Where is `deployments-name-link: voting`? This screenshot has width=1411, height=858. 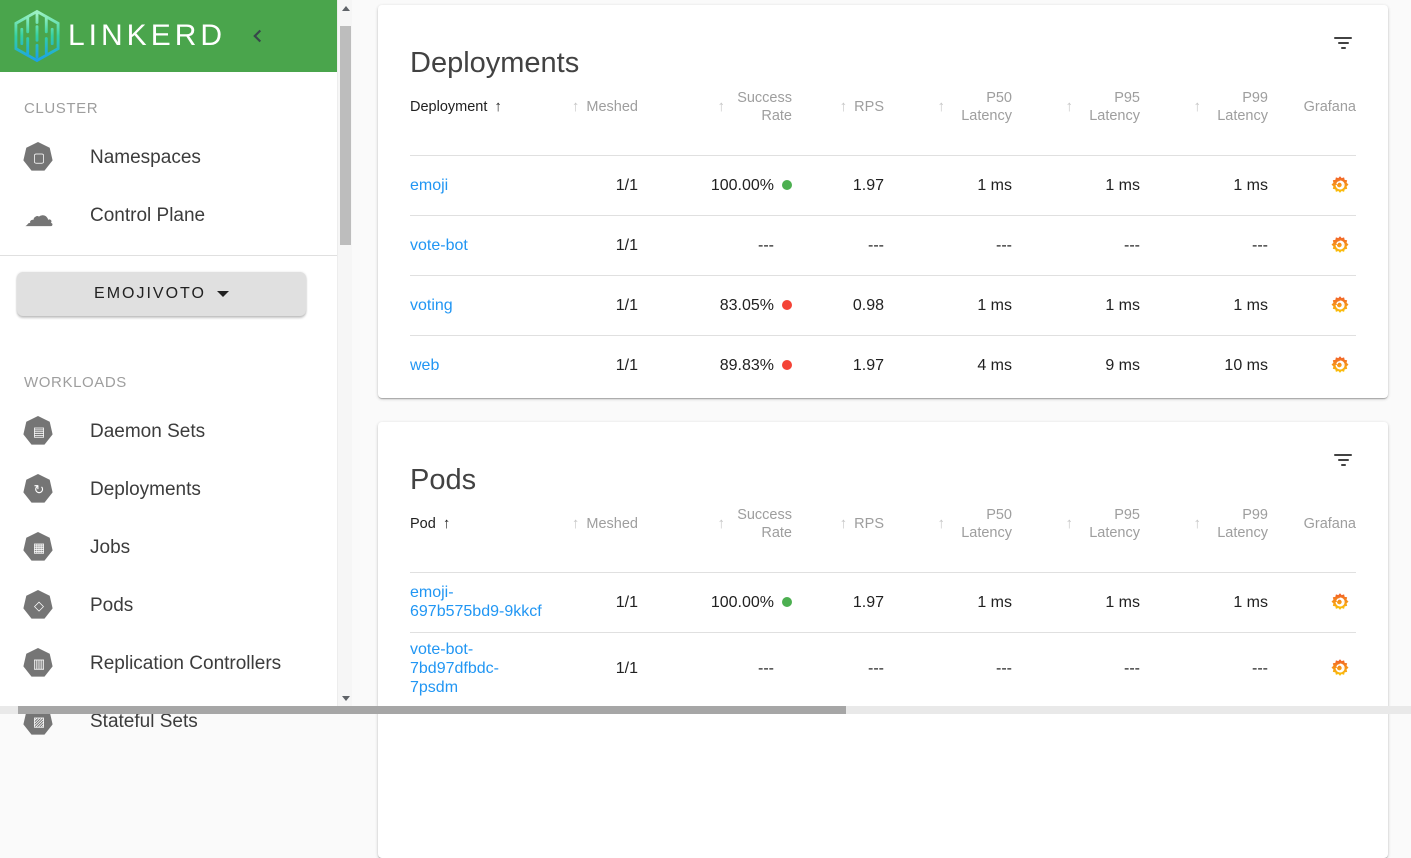
deployments-name-link: voting is located at coordinates (431, 305).